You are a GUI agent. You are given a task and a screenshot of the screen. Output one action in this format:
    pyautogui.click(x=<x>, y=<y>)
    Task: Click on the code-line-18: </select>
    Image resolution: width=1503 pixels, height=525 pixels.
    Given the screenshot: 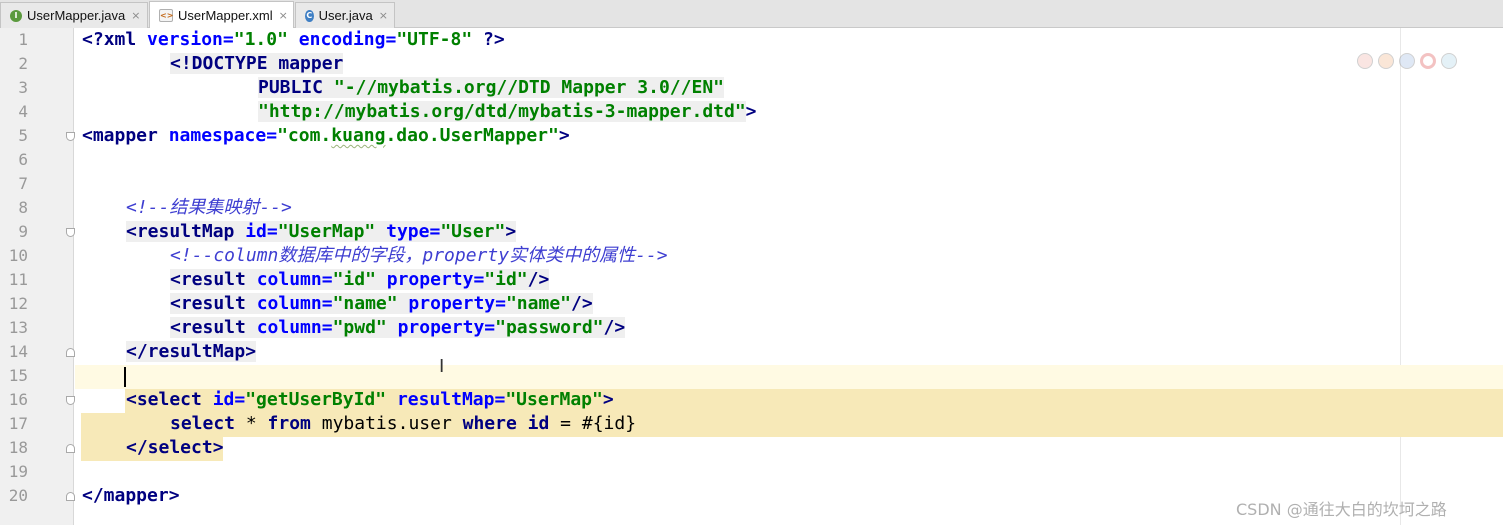 What is the action you would take?
    pyautogui.click(x=175, y=447)
    